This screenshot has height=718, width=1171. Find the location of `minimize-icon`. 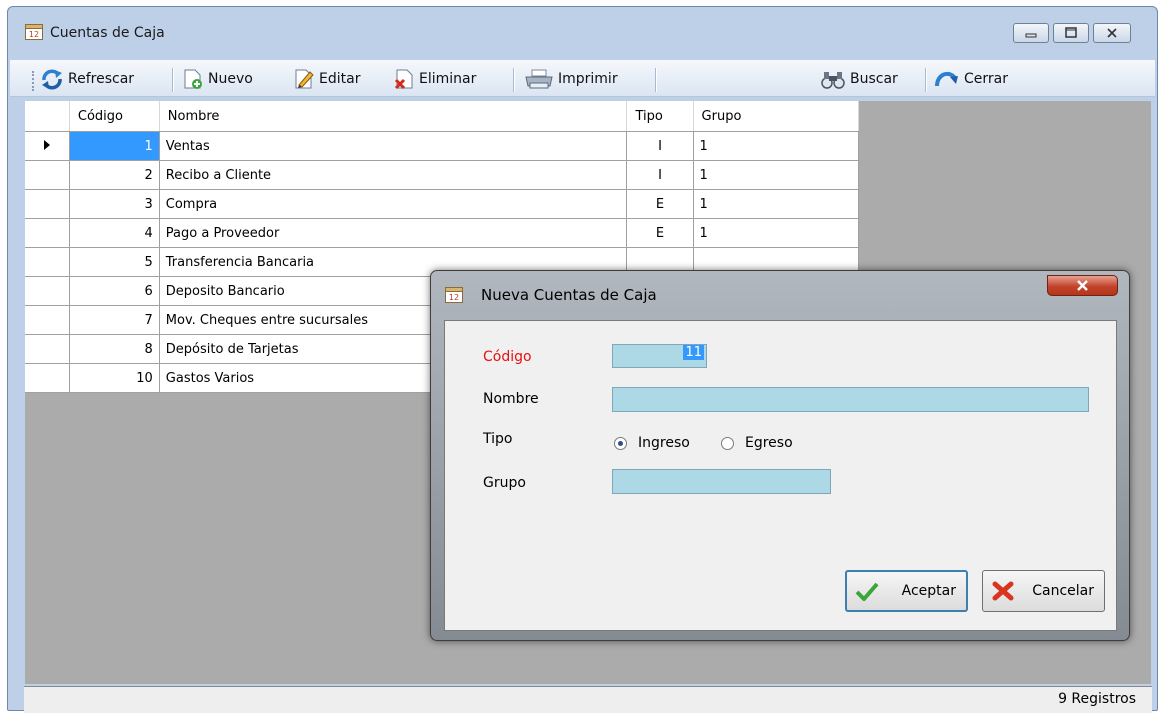

minimize-icon is located at coordinates (1031, 35).